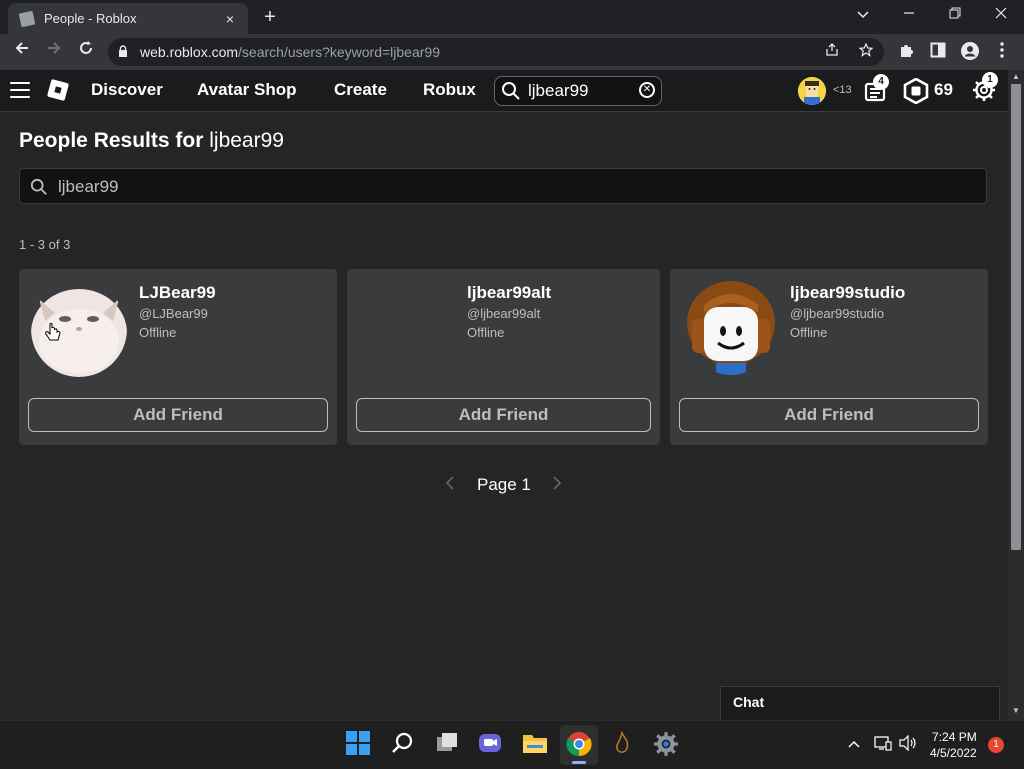 Image resolution: width=1024 pixels, height=769 pixels. I want to click on taskbar-search-icon, so click(405, 745).